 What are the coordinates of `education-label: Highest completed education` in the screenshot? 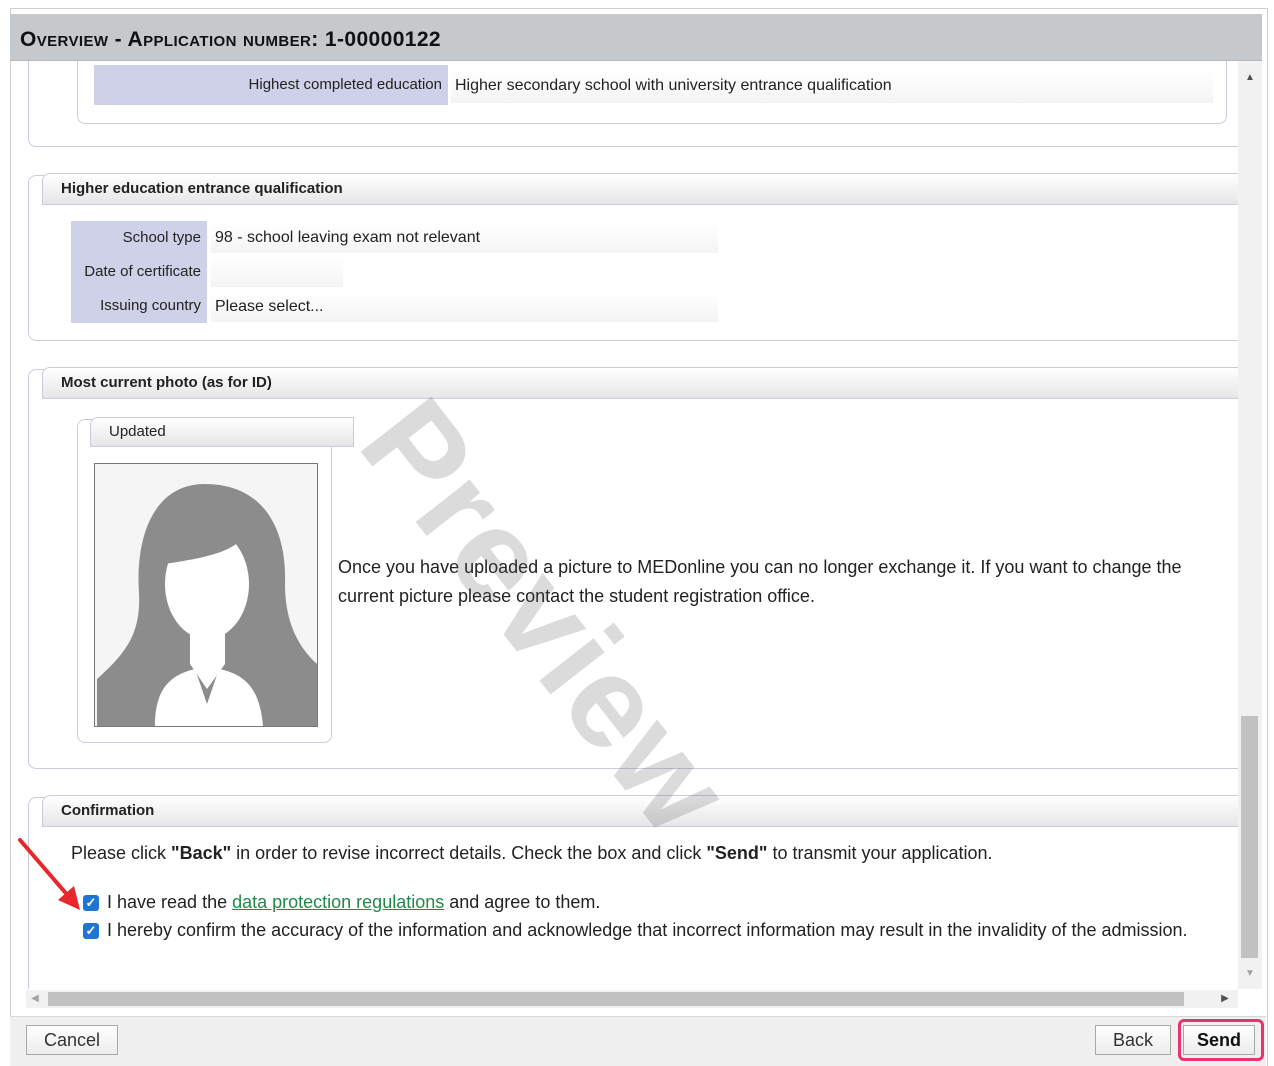 It's located at (271, 85).